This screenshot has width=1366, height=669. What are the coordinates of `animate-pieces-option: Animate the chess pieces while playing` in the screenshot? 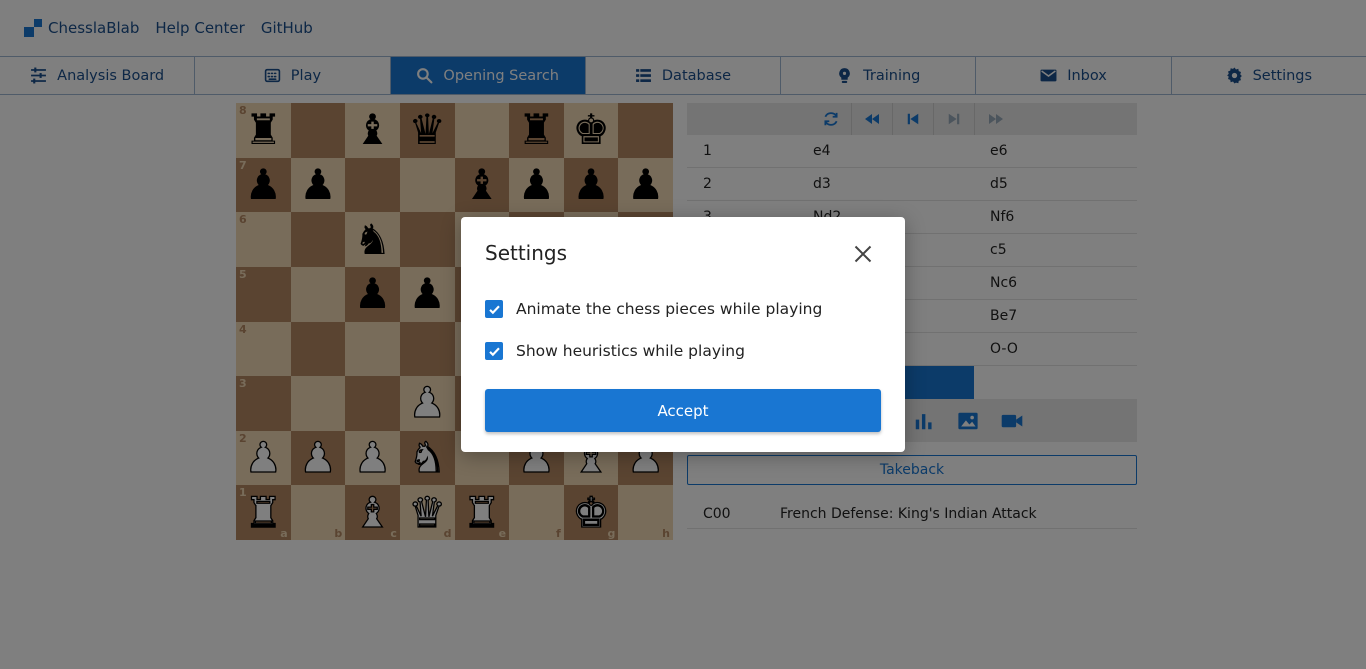 It's located at (653, 309).